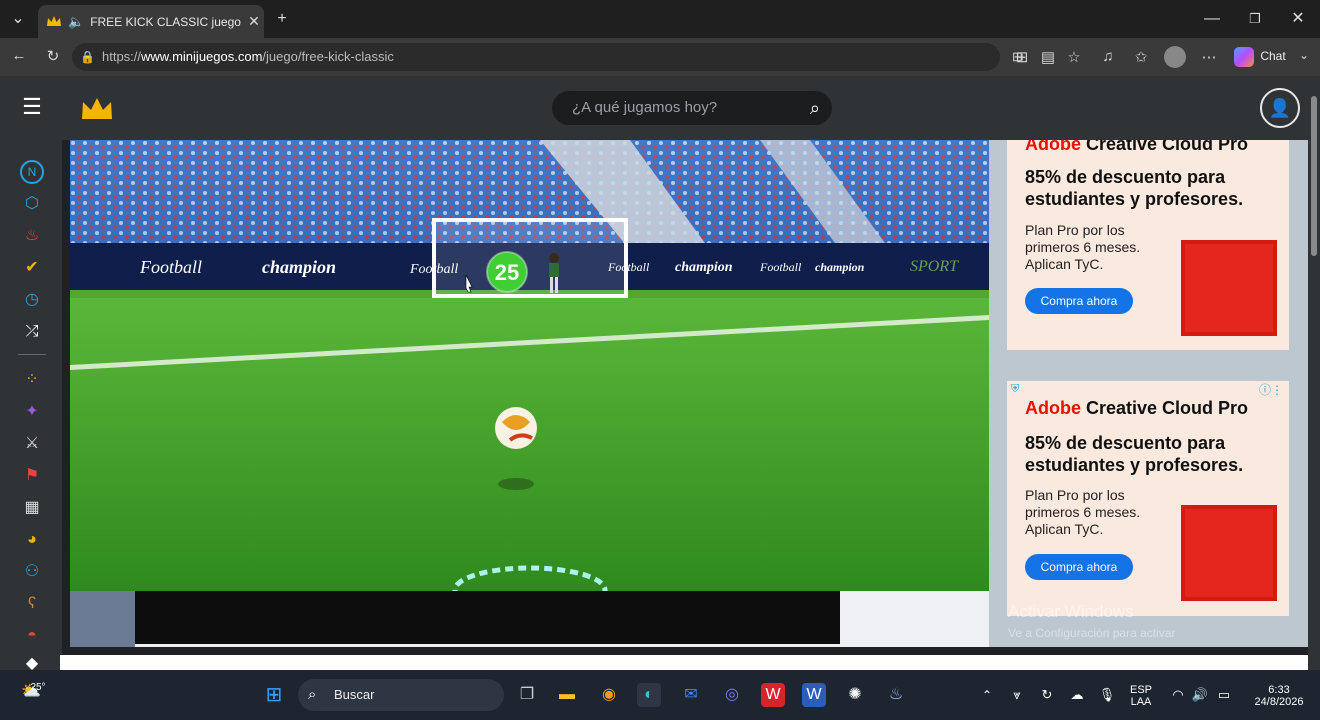  I want to click on clock-time: 6:33, so click(1279, 690).